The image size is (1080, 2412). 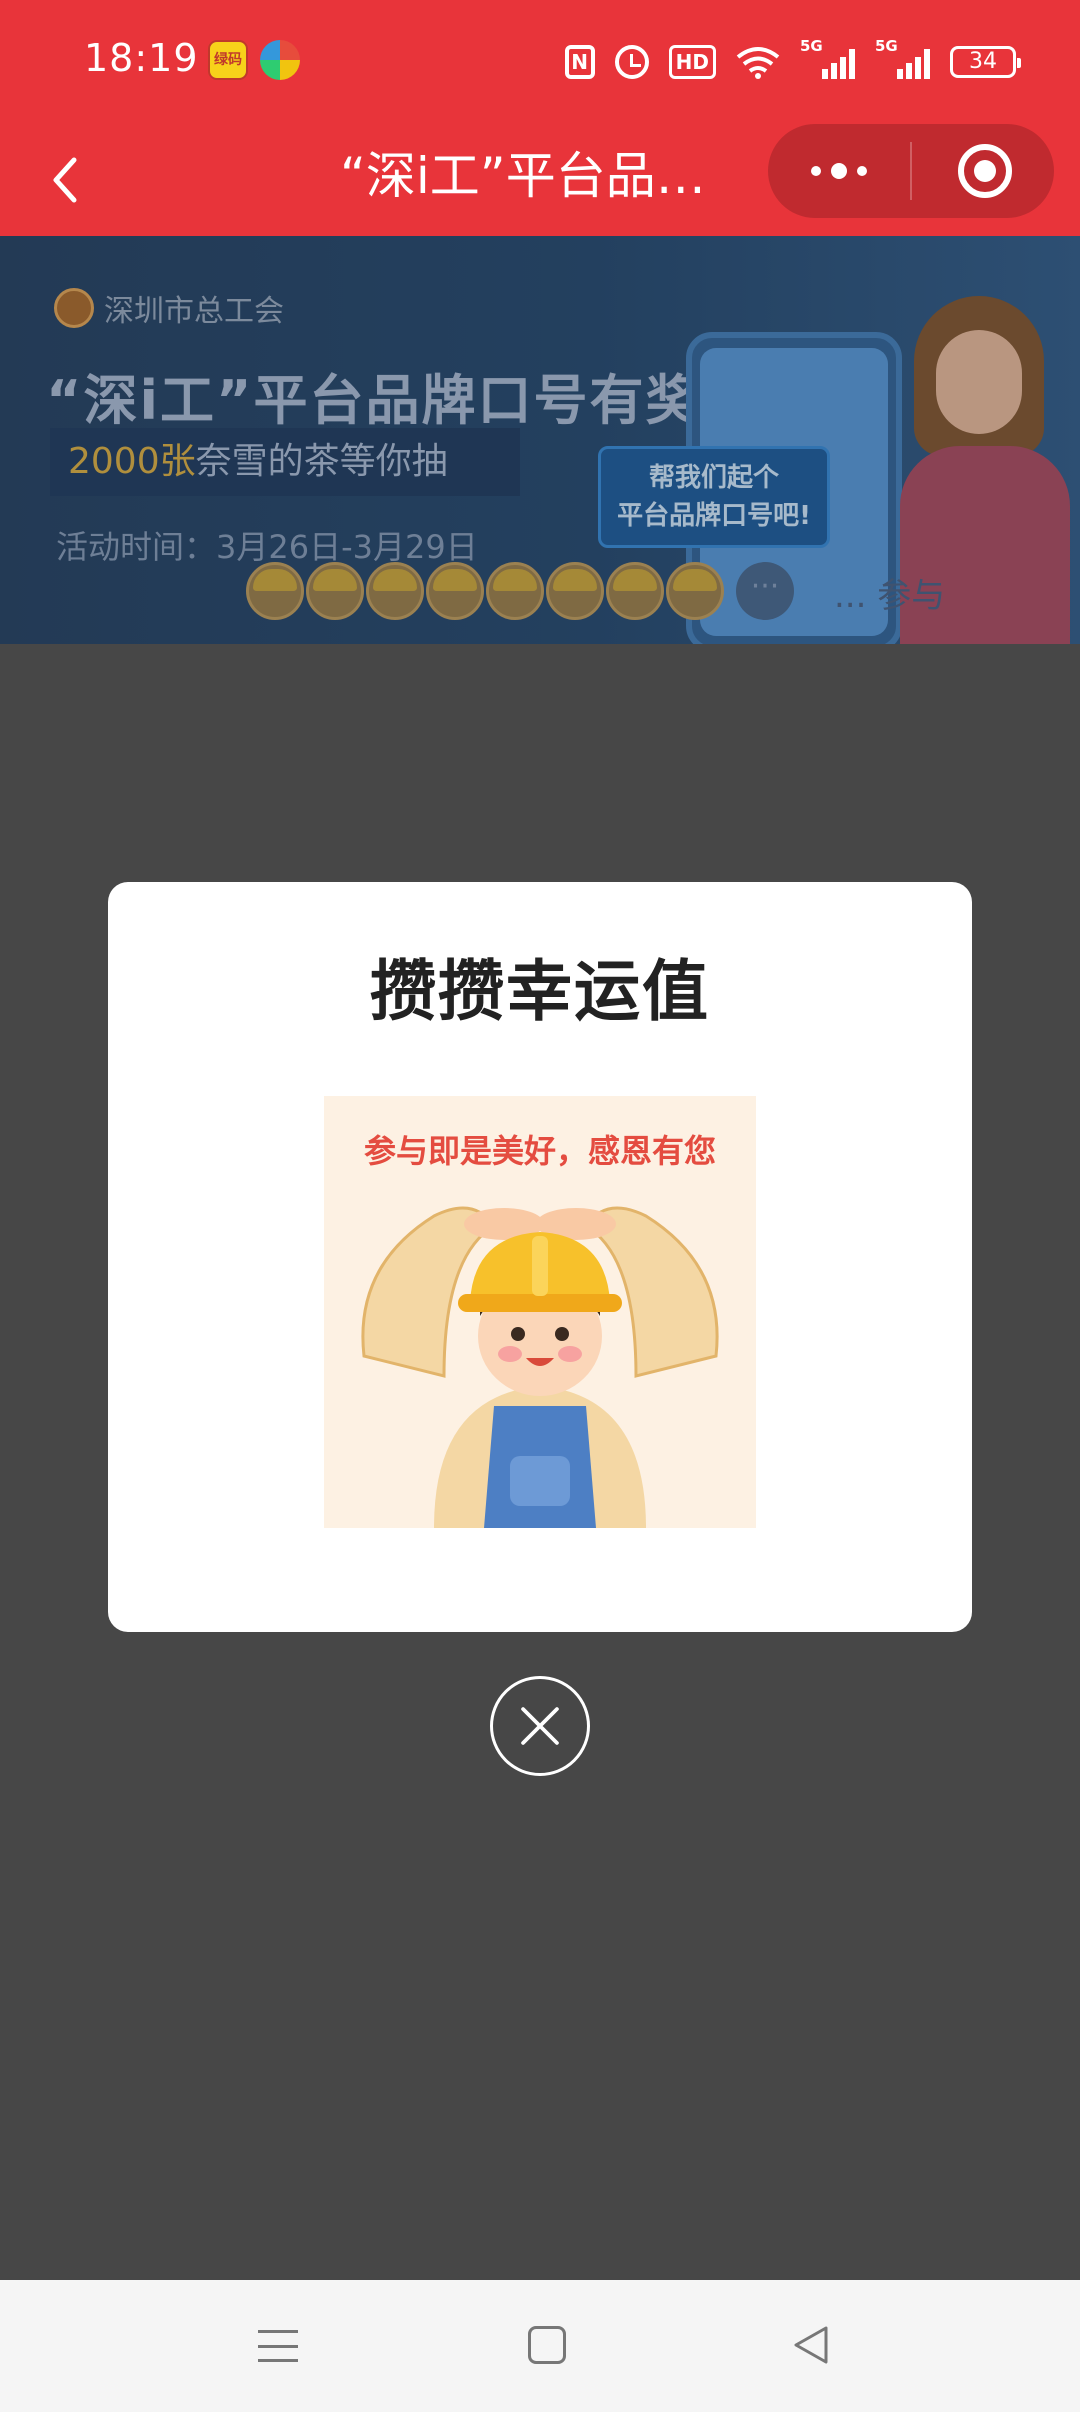 I want to click on capsule-divider, so click(x=911, y=171).